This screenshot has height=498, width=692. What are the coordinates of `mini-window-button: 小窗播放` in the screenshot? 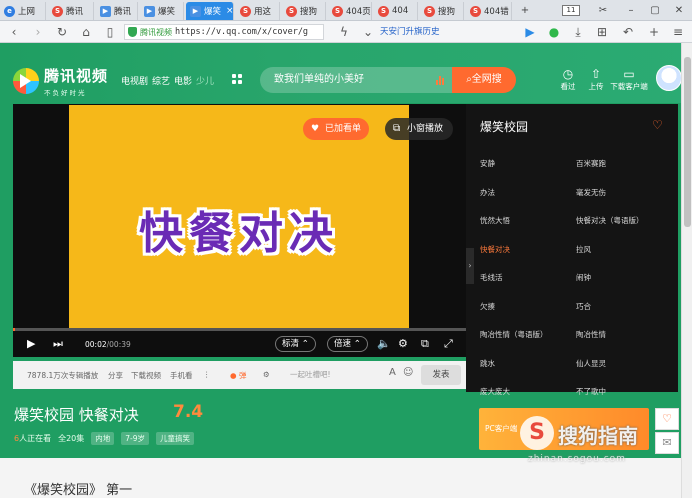 It's located at (419, 129).